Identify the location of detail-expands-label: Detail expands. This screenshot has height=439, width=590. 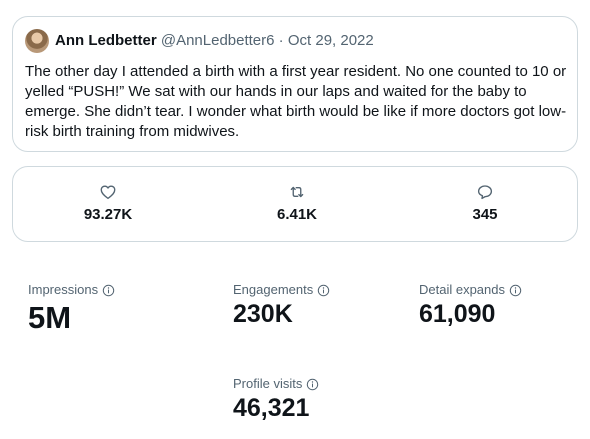
(462, 289).